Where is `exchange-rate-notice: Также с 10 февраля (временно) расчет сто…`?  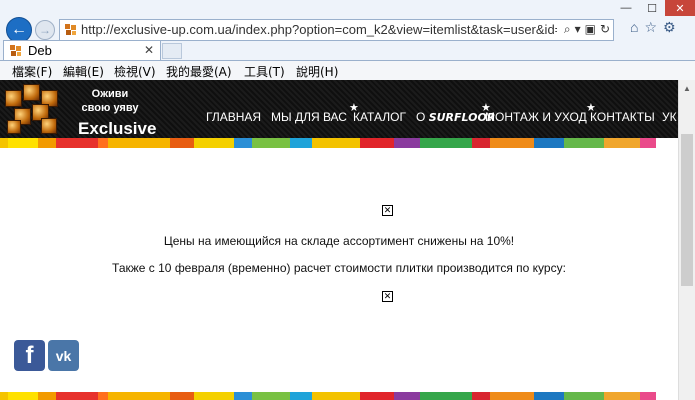
exchange-rate-notice: Также с 10 февраля (временно) расчет сто… is located at coordinates (339, 268).